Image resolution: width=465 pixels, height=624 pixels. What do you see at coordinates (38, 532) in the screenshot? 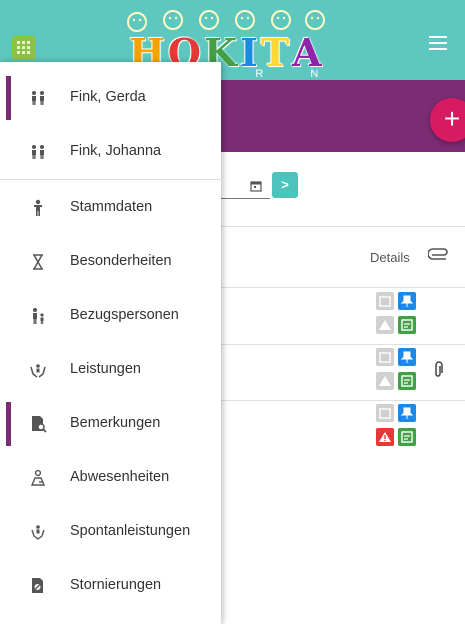
I see `hand-child-icon` at bounding box center [38, 532].